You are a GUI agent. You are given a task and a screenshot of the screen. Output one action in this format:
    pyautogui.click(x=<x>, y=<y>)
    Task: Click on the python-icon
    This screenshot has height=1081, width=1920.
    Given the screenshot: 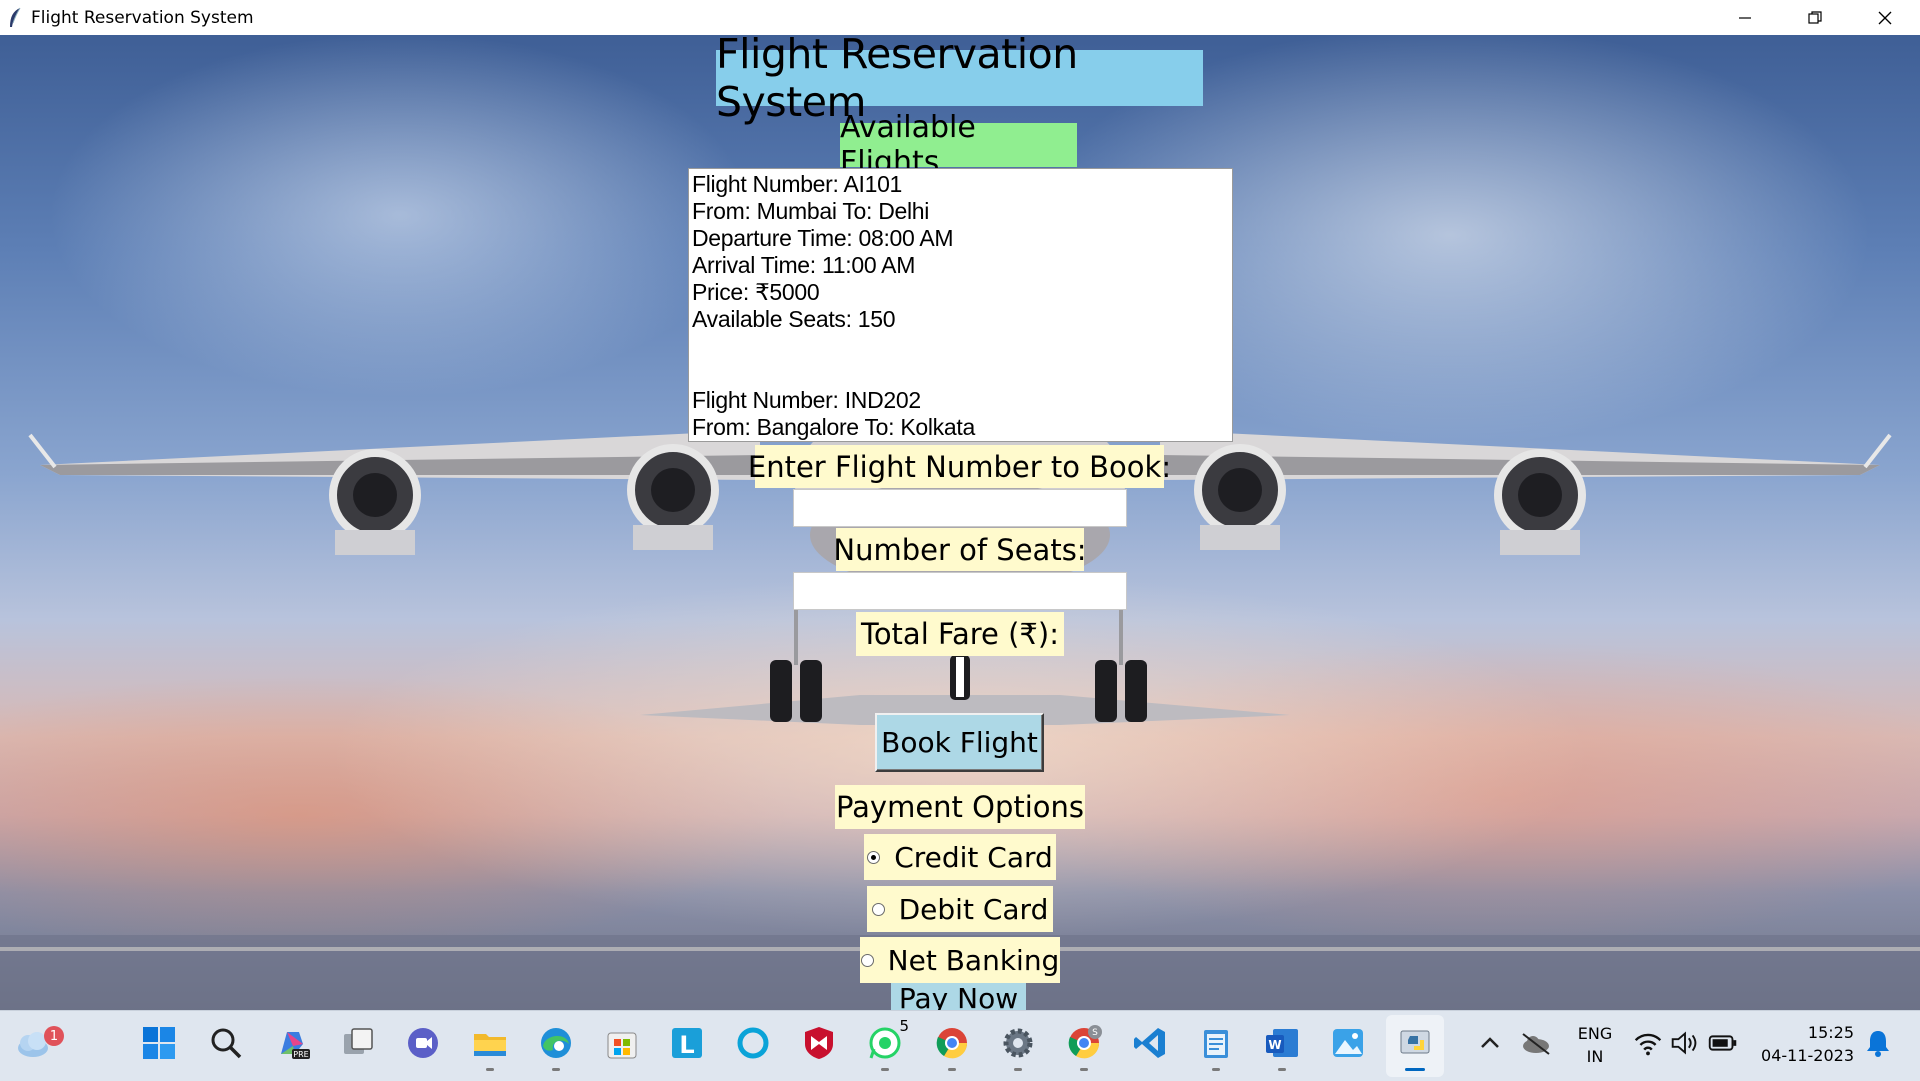 What is the action you would take?
    pyautogui.click(x=1415, y=1042)
    